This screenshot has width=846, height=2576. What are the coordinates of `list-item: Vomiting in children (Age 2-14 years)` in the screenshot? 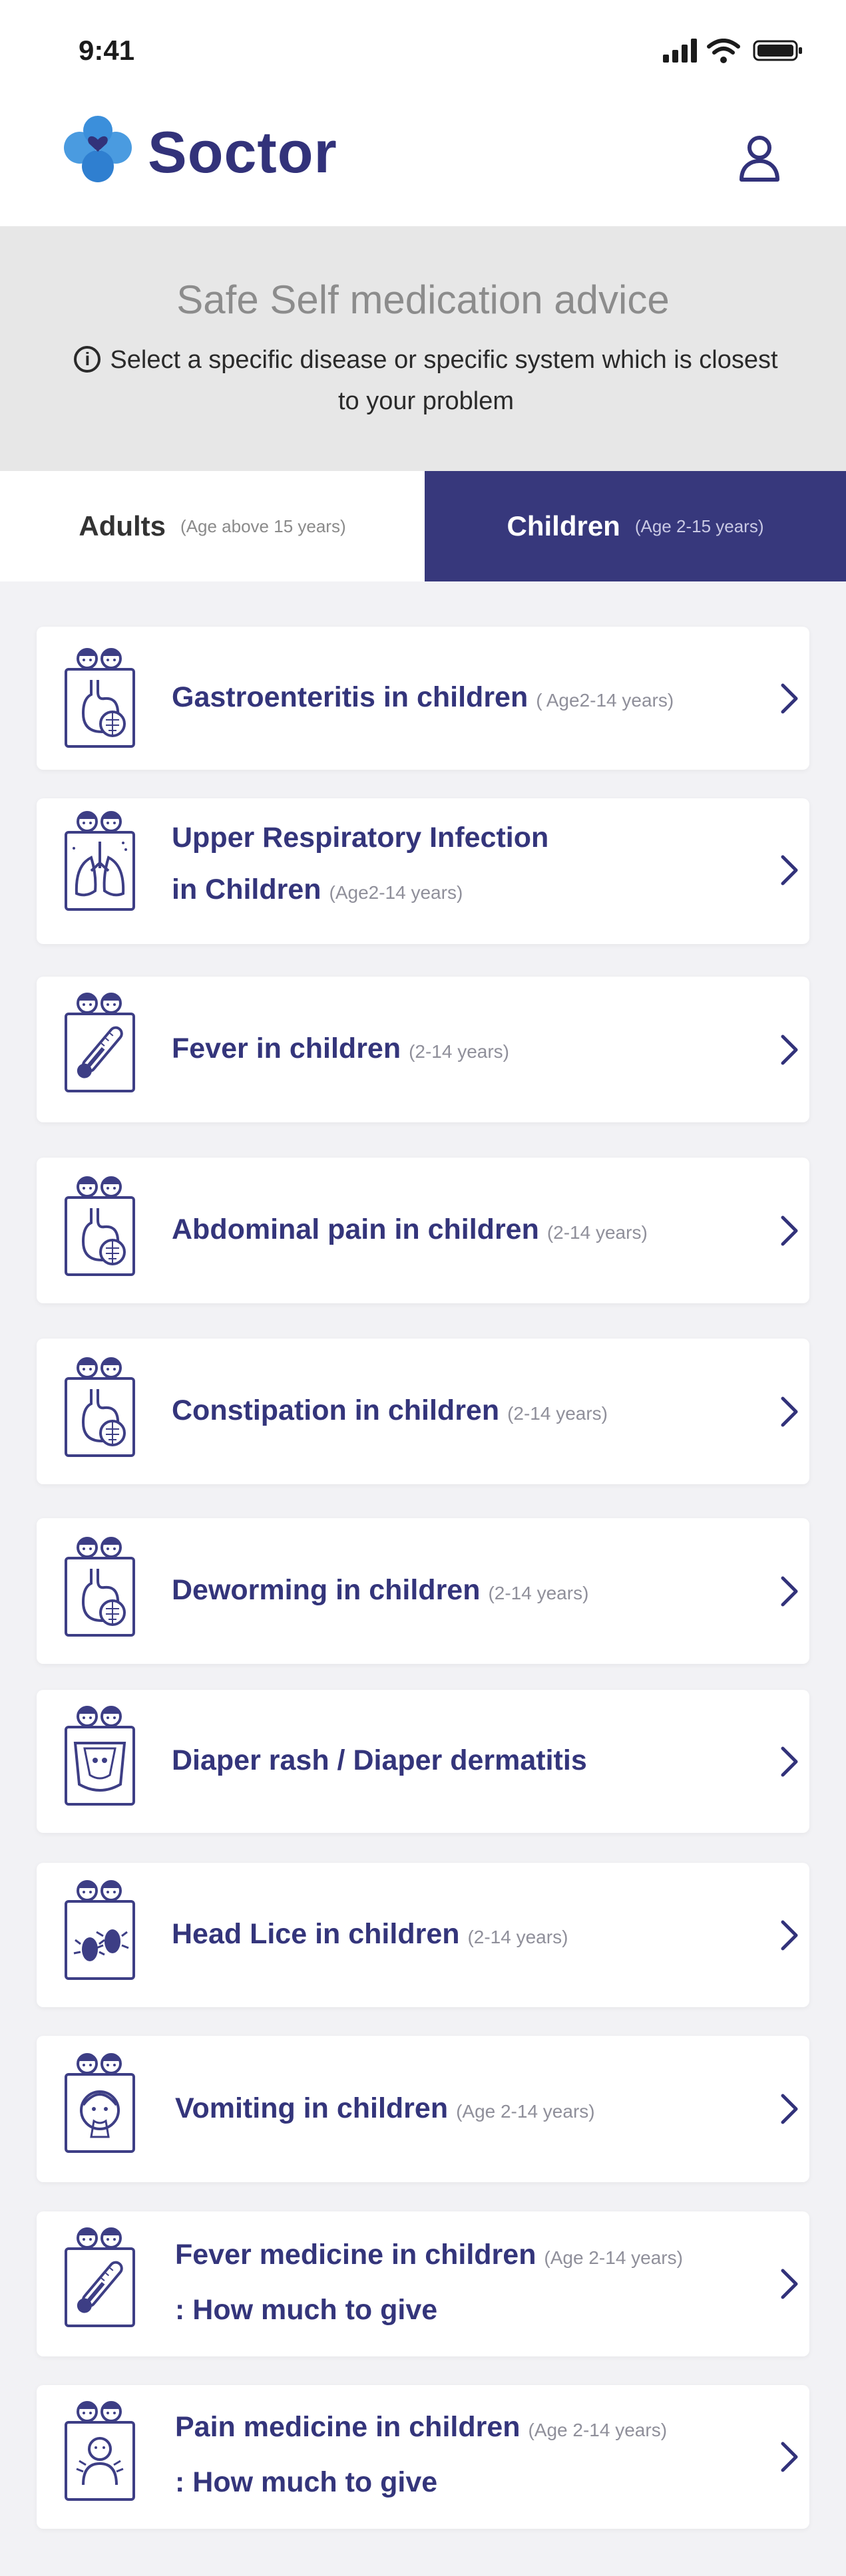 It's located at (423, 2109).